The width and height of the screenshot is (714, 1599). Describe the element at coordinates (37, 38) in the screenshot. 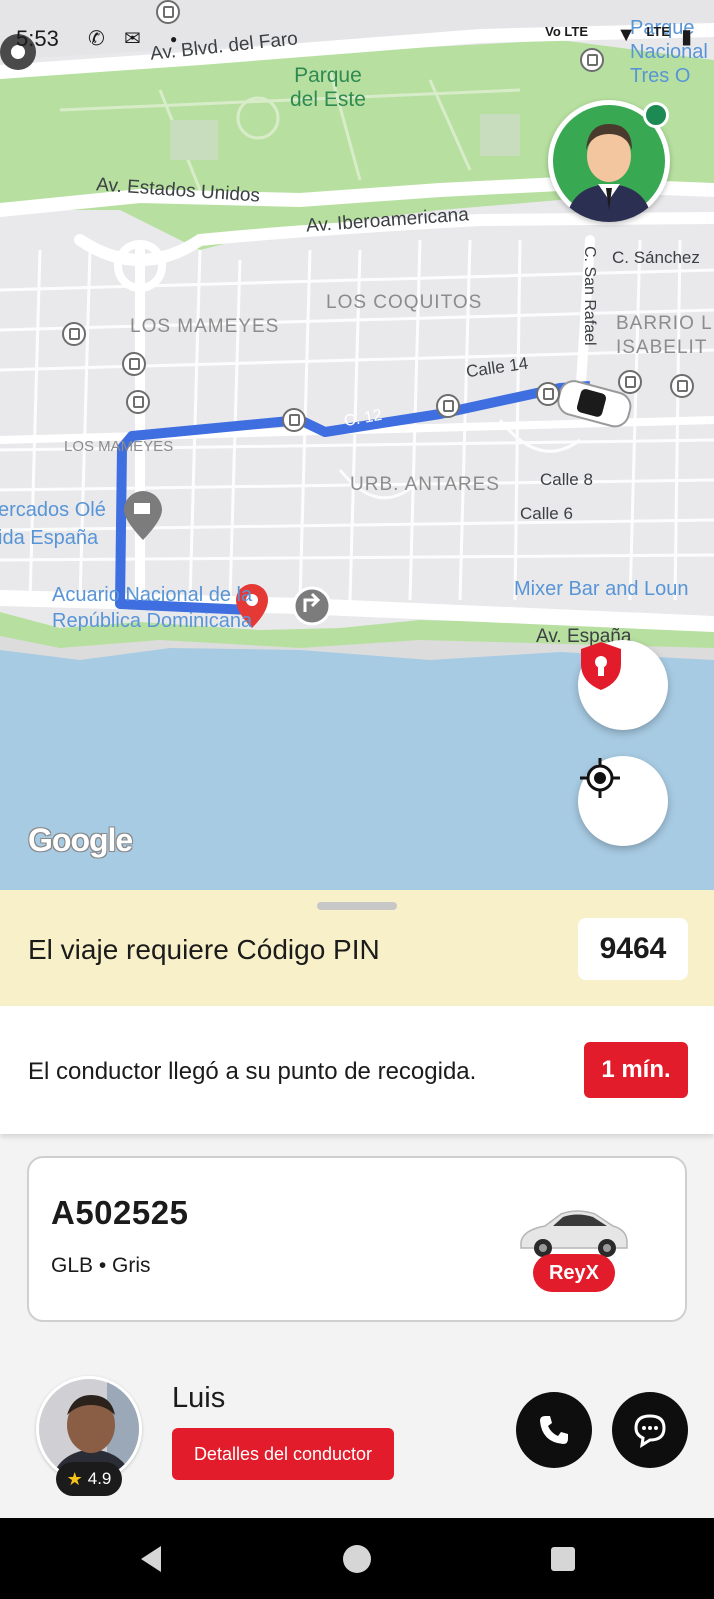

I see `status-time: 5:53` at that location.